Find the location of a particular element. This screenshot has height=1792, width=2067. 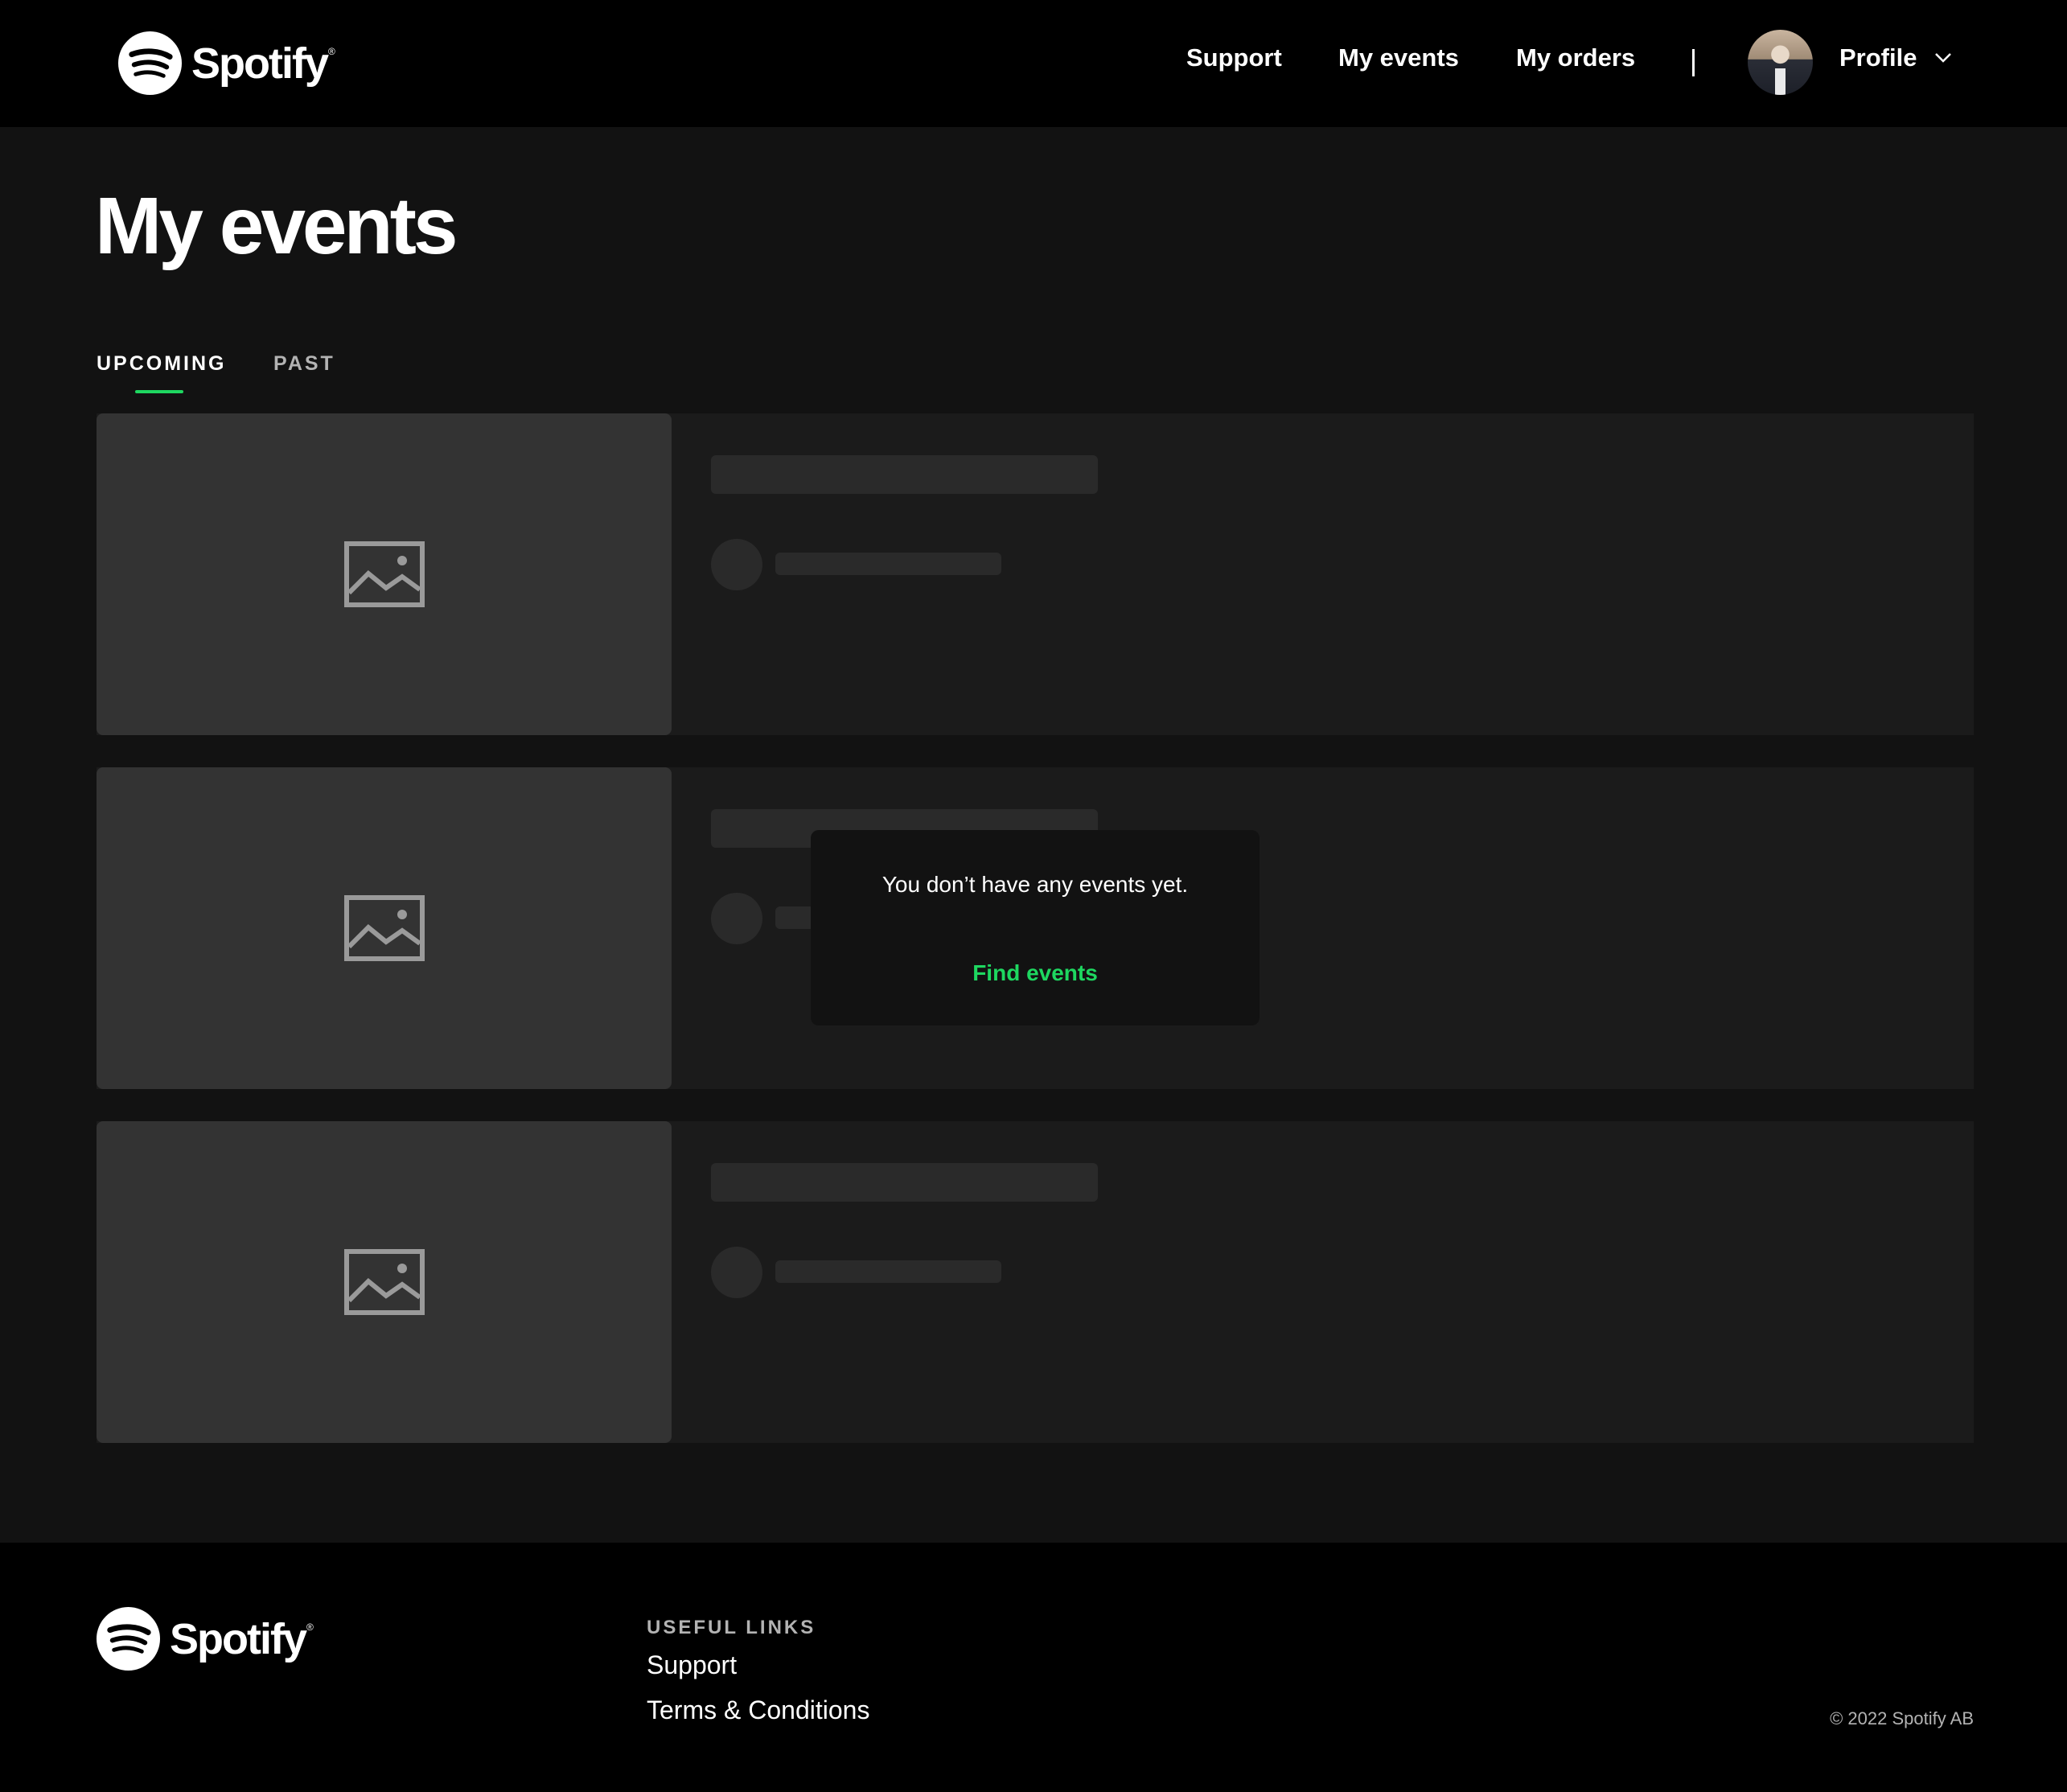

find-events-link: Find events is located at coordinates (1035, 973).